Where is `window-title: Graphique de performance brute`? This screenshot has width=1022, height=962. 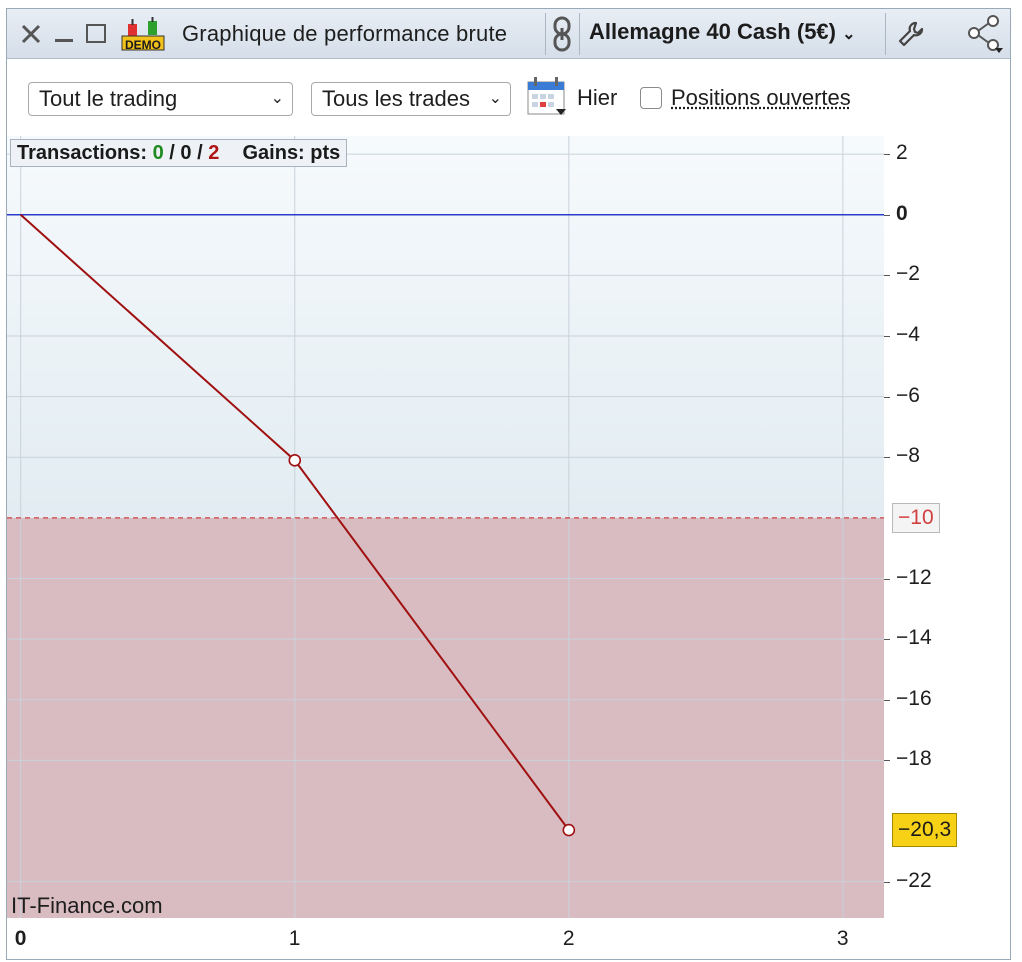 window-title: Graphique de performance brute is located at coordinates (345, 33).